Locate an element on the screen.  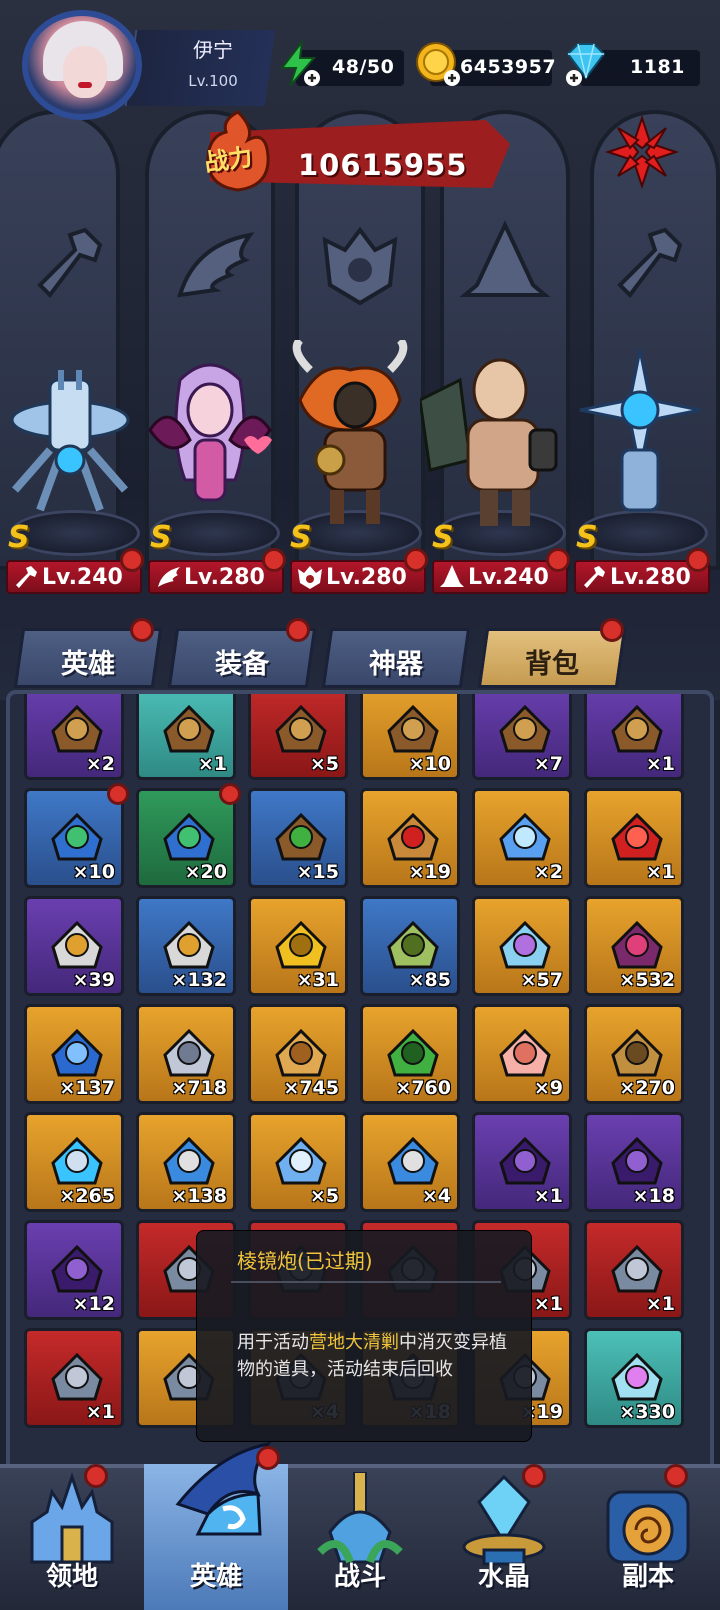
beast-emblem-icon is located at coordinates (360, 265).